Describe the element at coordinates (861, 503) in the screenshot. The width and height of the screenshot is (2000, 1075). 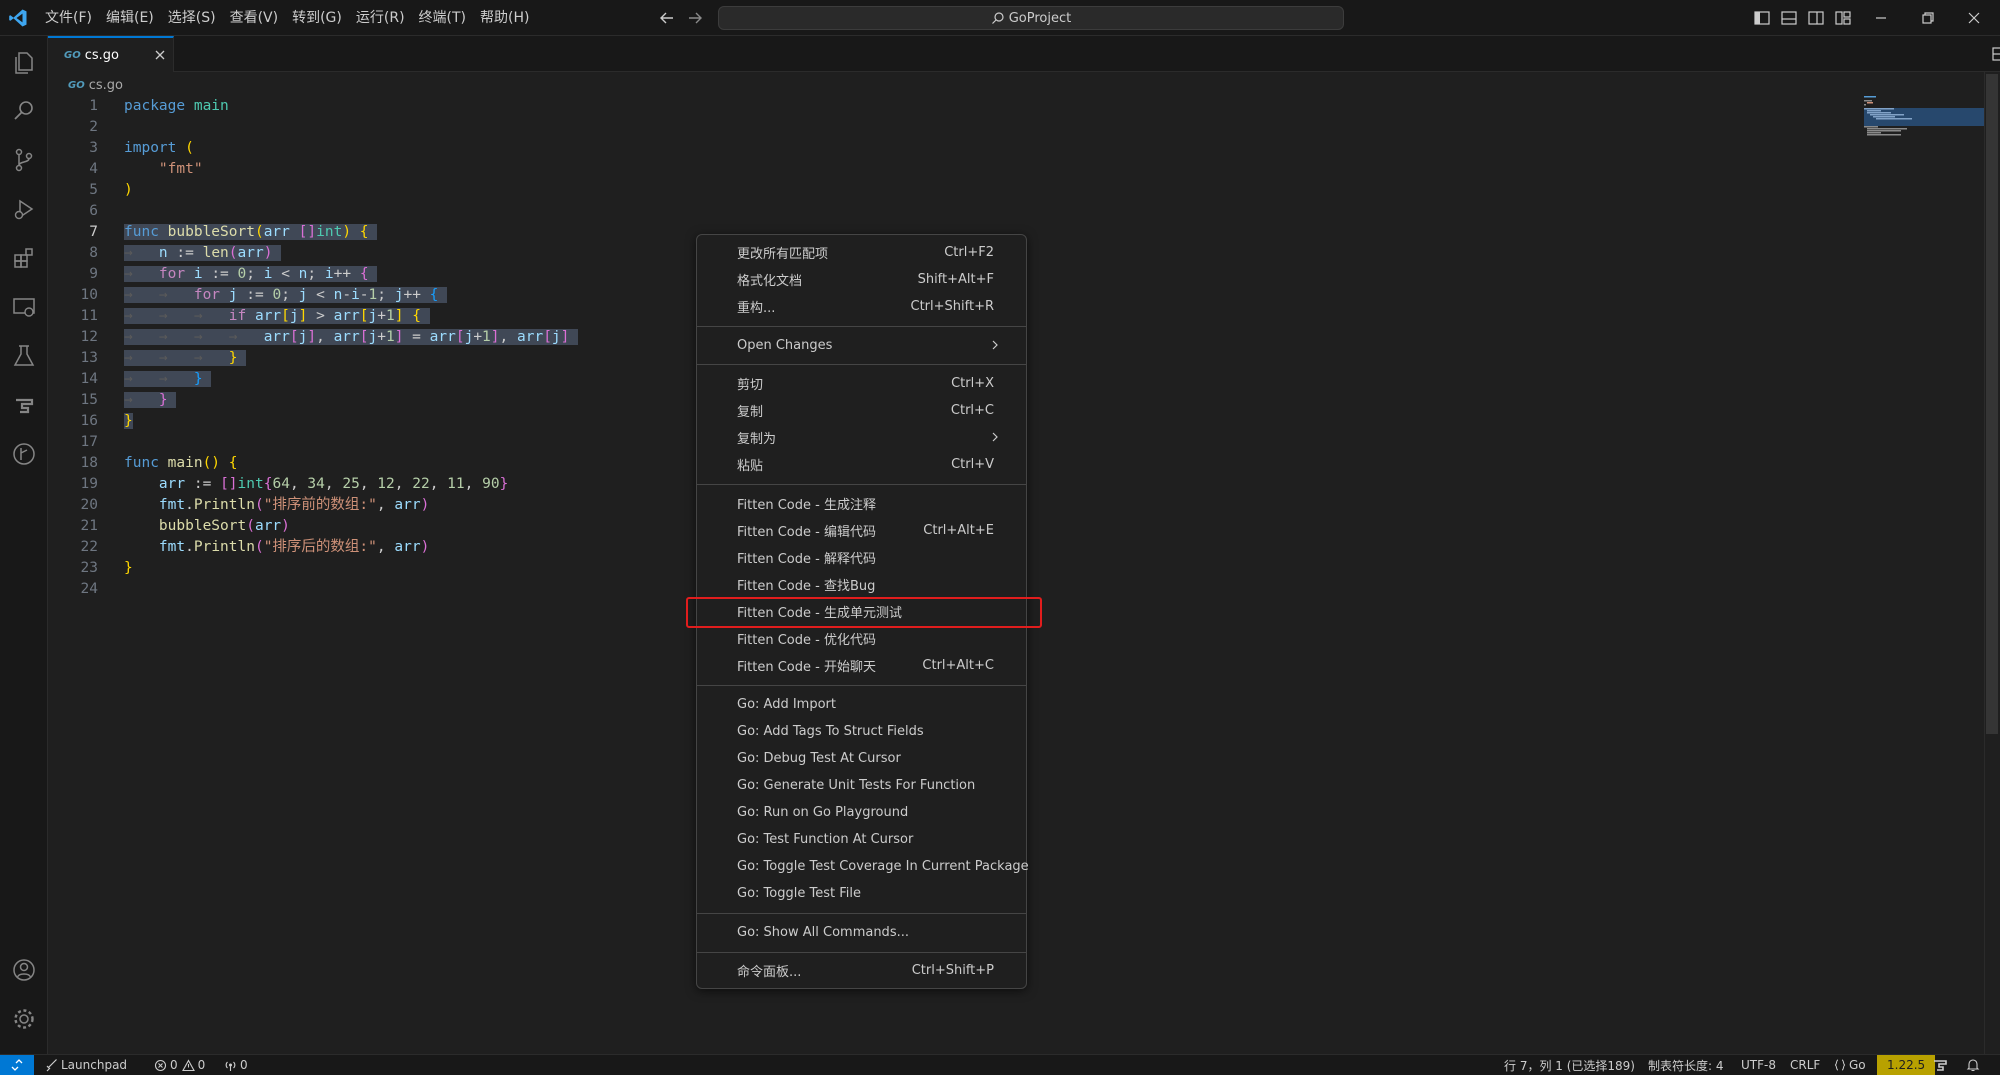
I see `menu-item-fitten-generate-comments: Fitten Code - 生成注释` at that location.